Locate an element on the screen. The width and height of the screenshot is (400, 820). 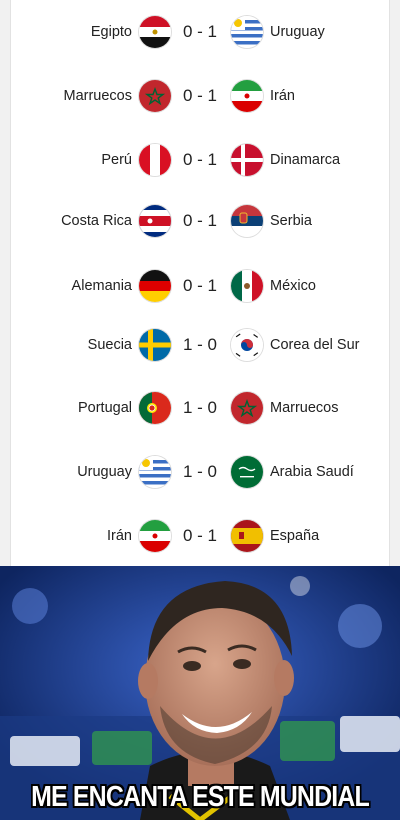
germany-flag-icon is located at coordinates (155, 286).